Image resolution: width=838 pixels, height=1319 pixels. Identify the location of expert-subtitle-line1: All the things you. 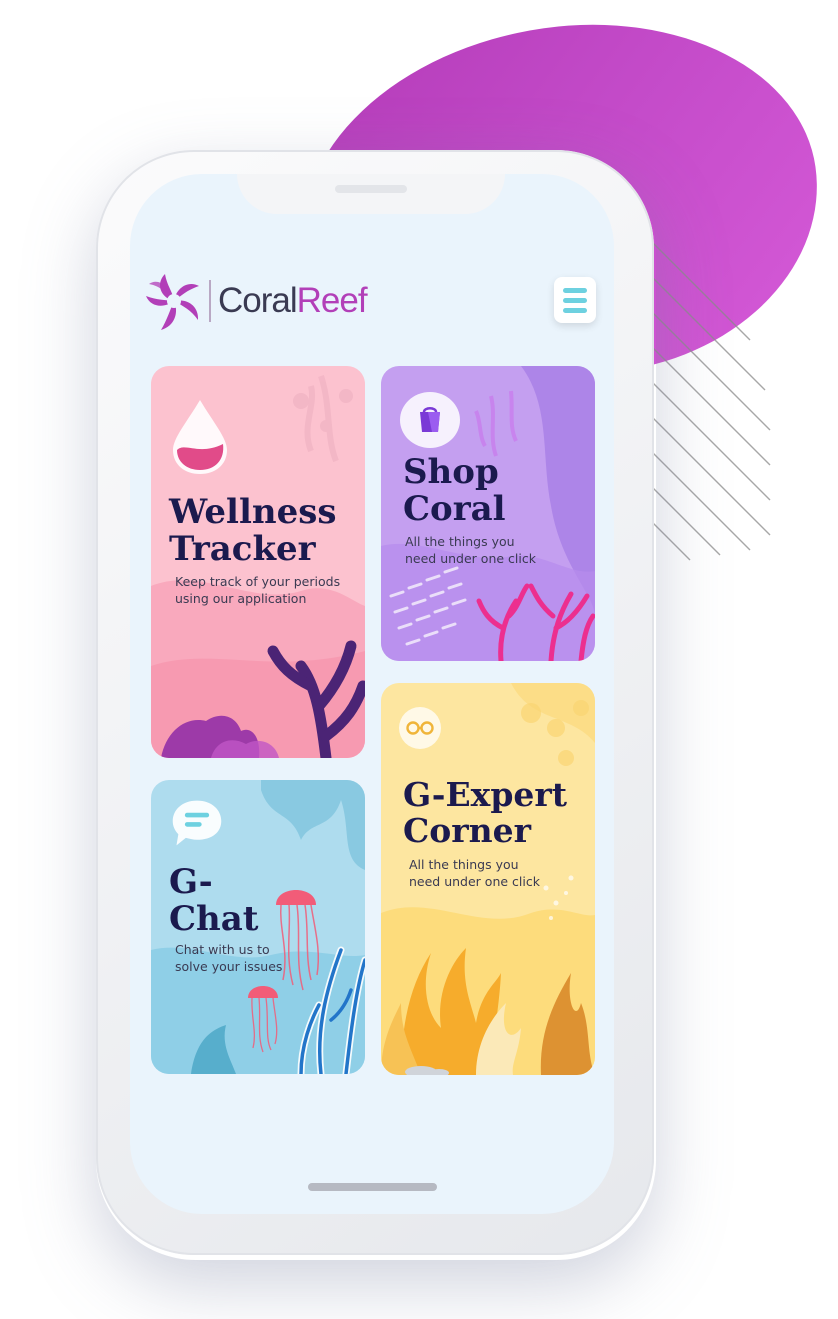
(464, 864).